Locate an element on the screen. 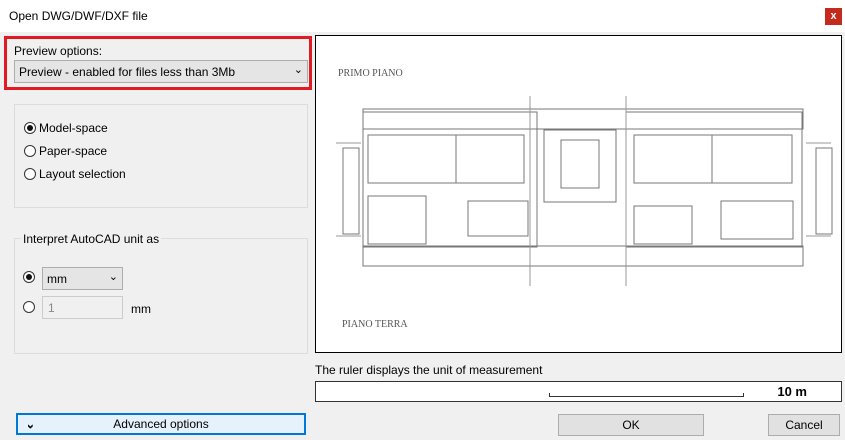 This screenshot has width=845, height=440. custom-unit-label: mm is located at coordinates (141, 309).